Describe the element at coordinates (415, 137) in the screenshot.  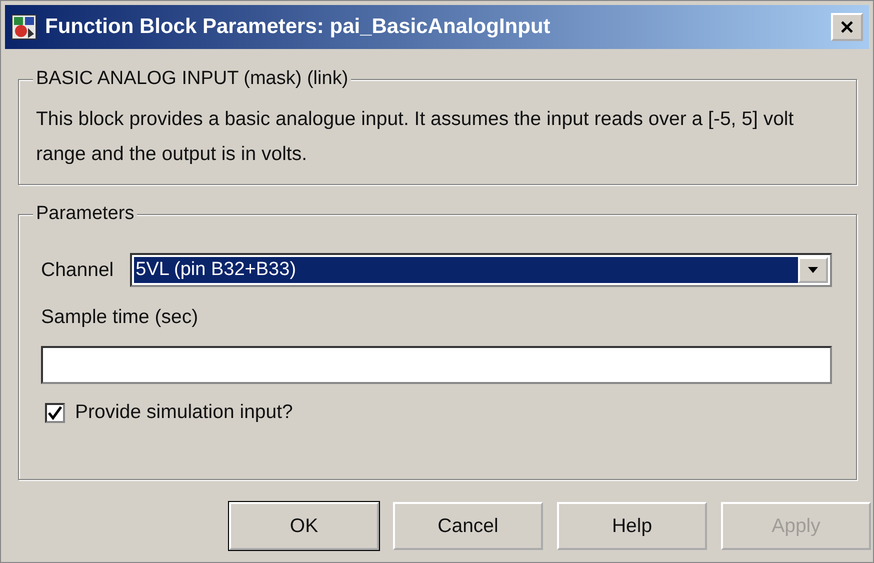
I see `description-text: This block provides a basic analogue input. It assumes the input reads over a [-5, 5] volt range and the output is in volts.` at that location.